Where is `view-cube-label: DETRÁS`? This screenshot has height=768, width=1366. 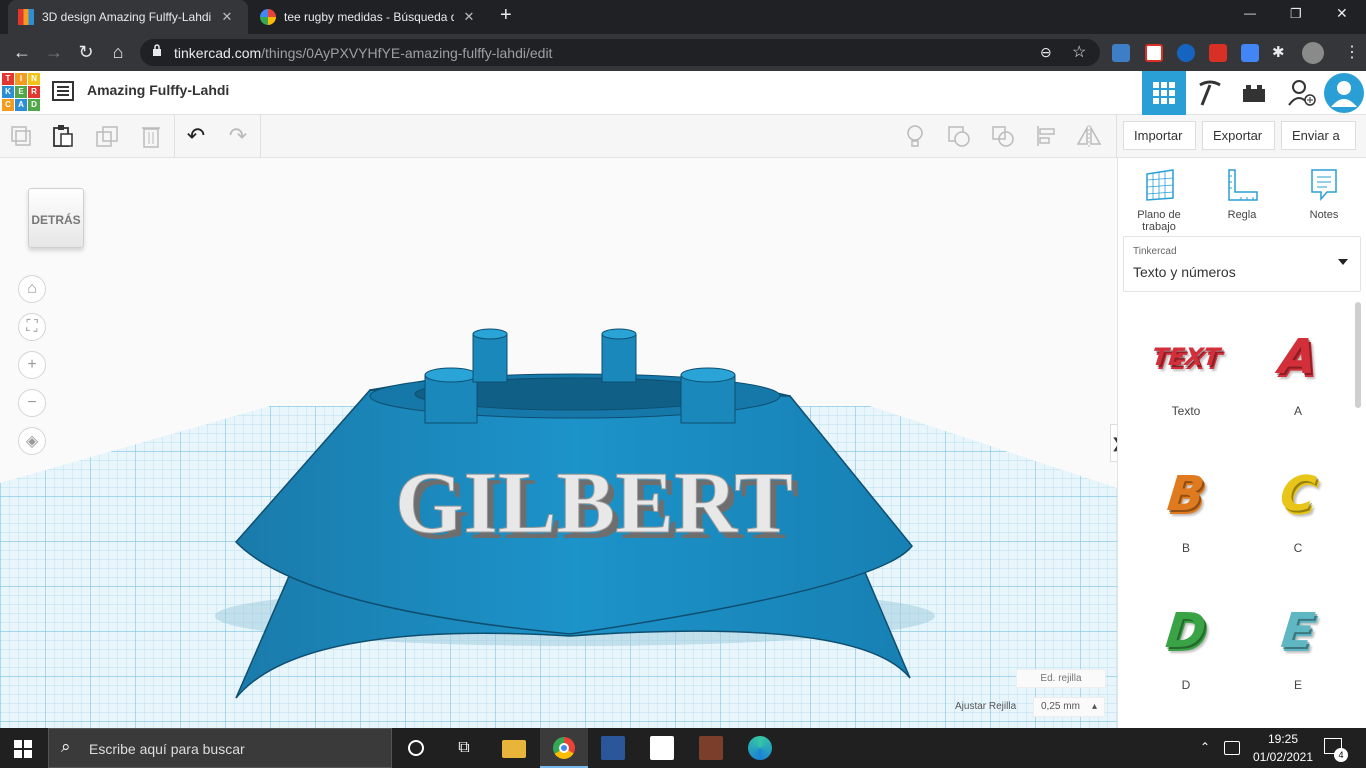 view-cube-label: DETRÁS is located at coordinates (56, 220).